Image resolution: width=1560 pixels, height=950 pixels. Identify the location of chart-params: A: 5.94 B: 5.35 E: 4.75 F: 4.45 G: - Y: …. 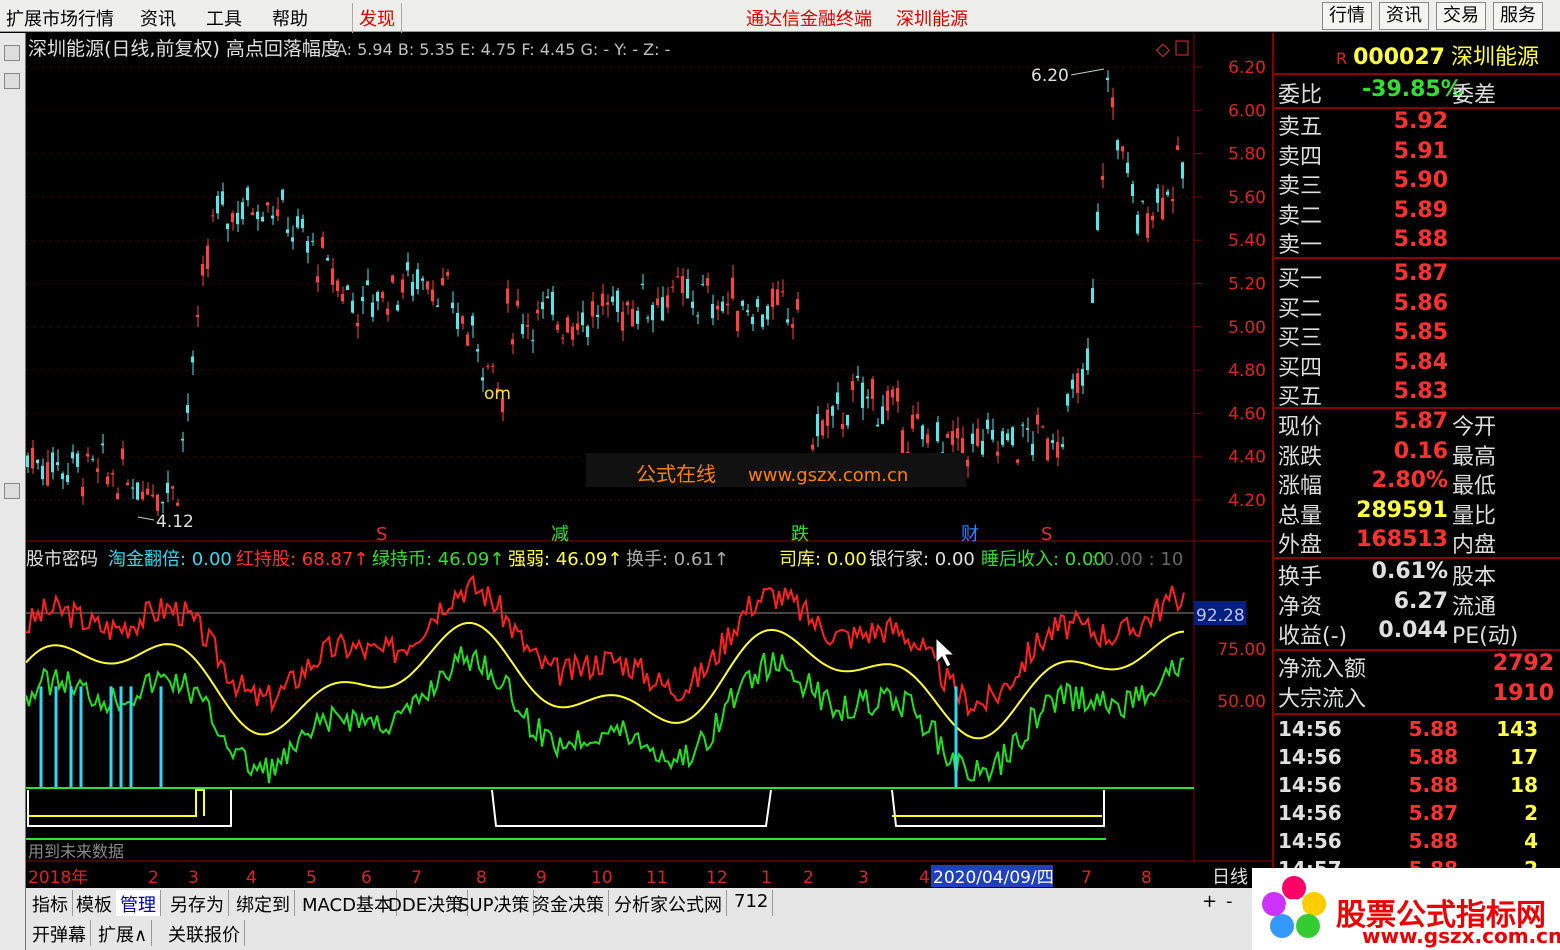
(503, 49).